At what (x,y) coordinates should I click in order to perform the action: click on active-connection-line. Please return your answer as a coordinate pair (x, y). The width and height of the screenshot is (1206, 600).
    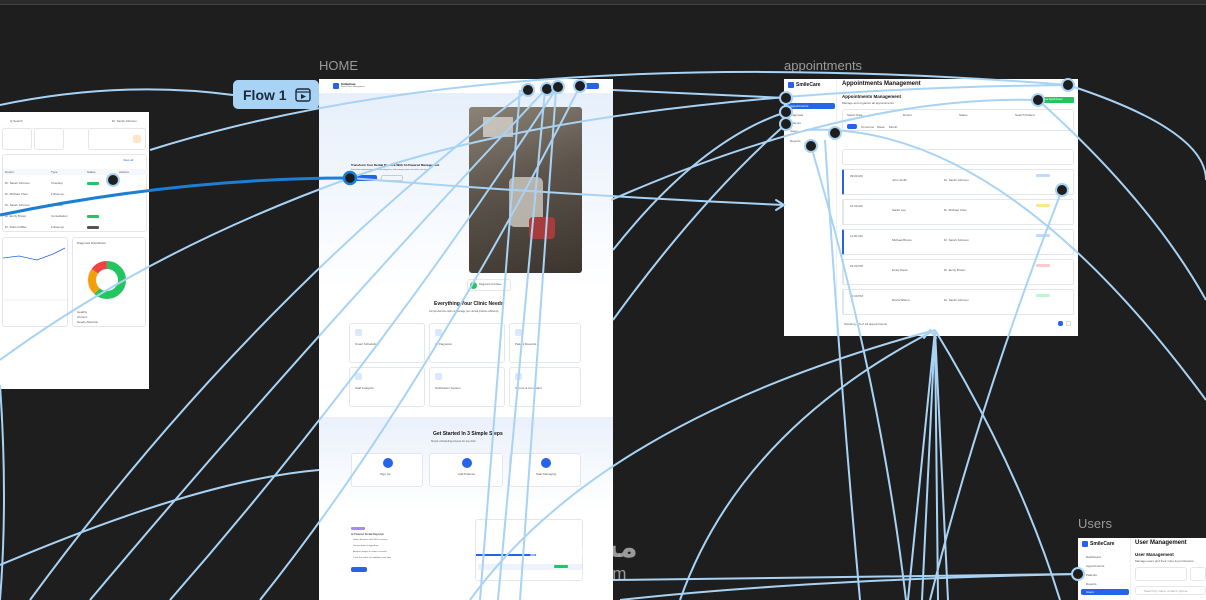
    Looking at the image, I should click on (175, 196).